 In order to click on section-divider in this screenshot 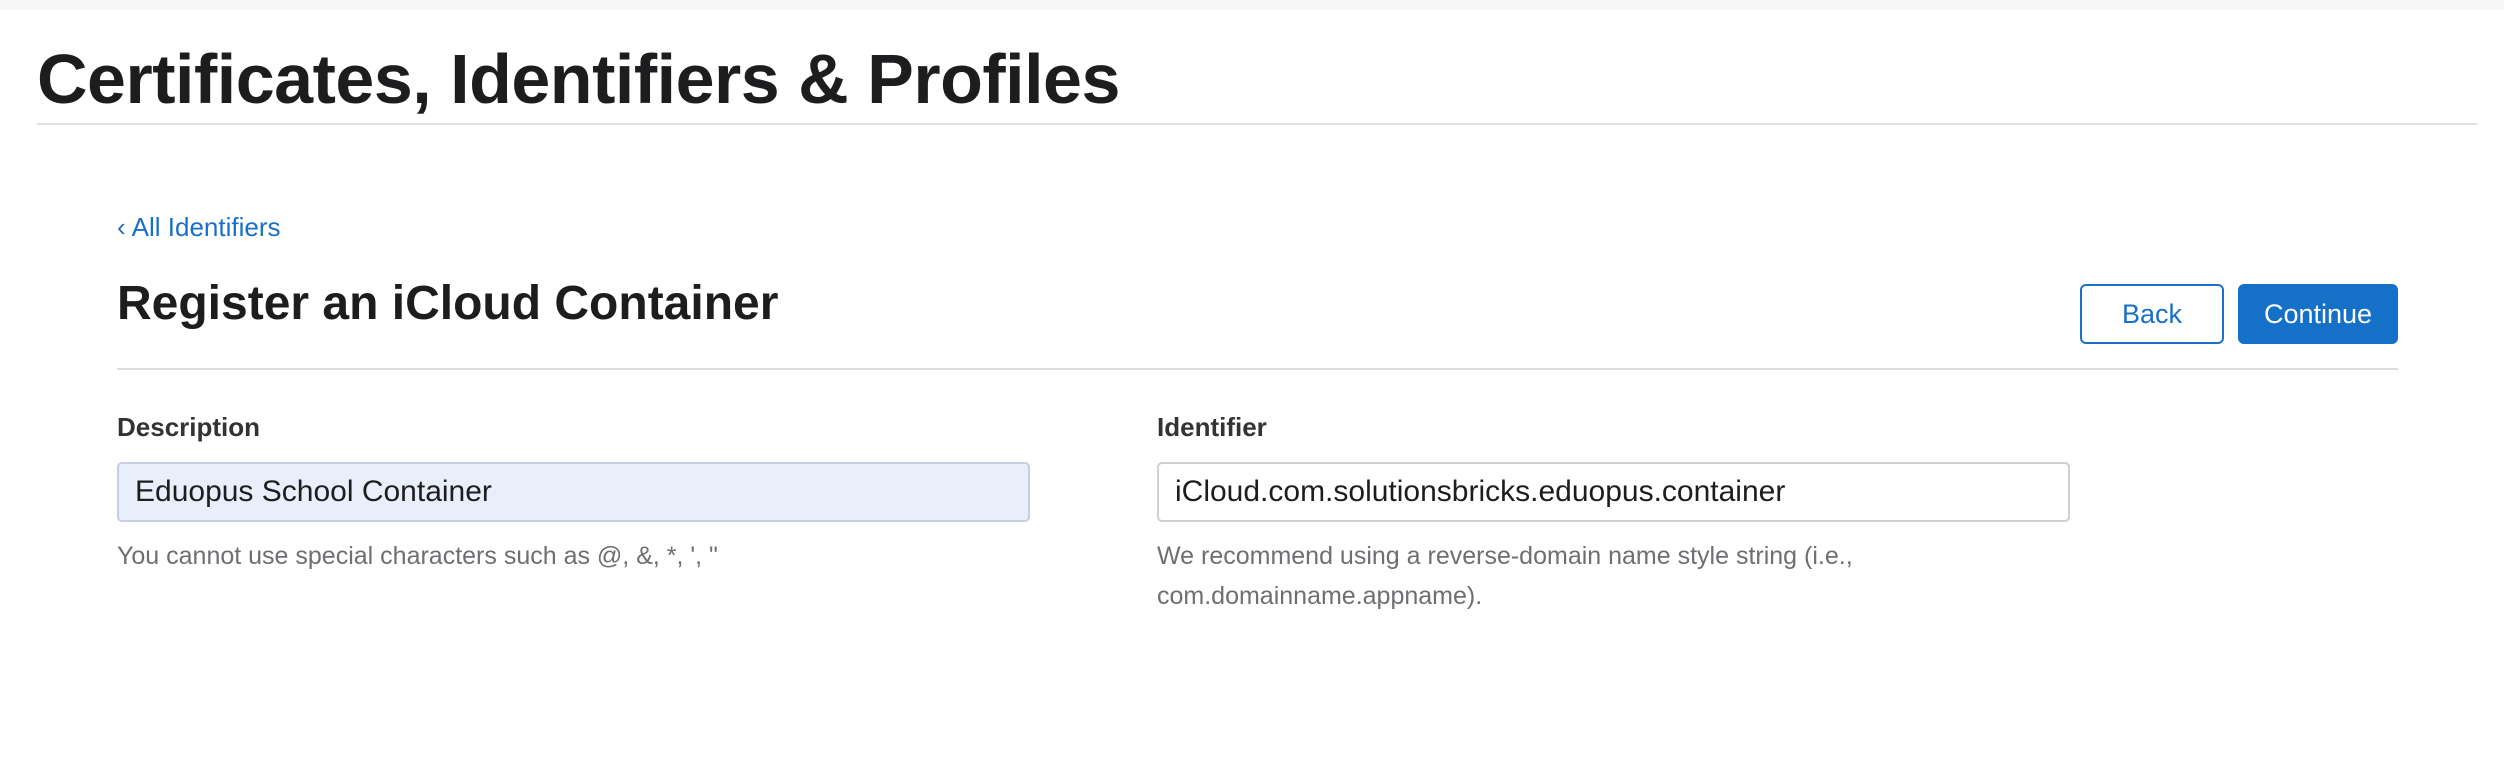, I will do `click(1257, 369)`.